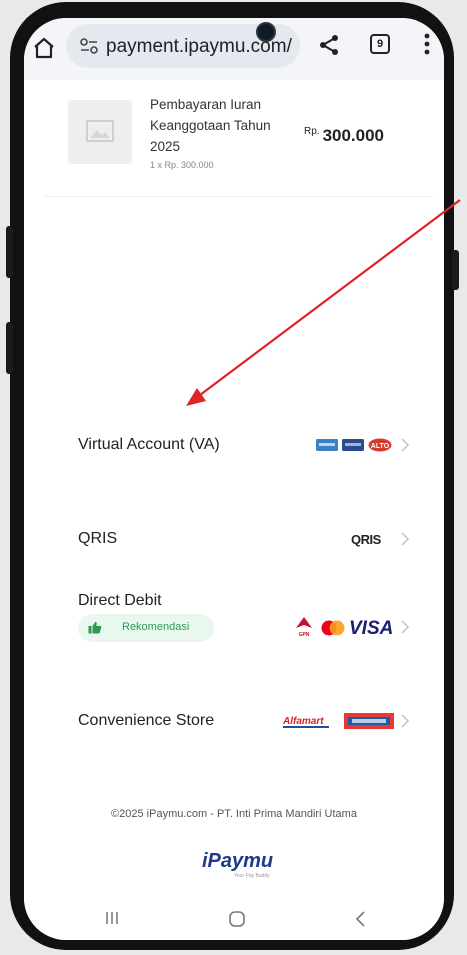 The image size is (467, 955). I want to click on browser-toolbar: payment.ipaymu.com/ 9, so click(234, 49).